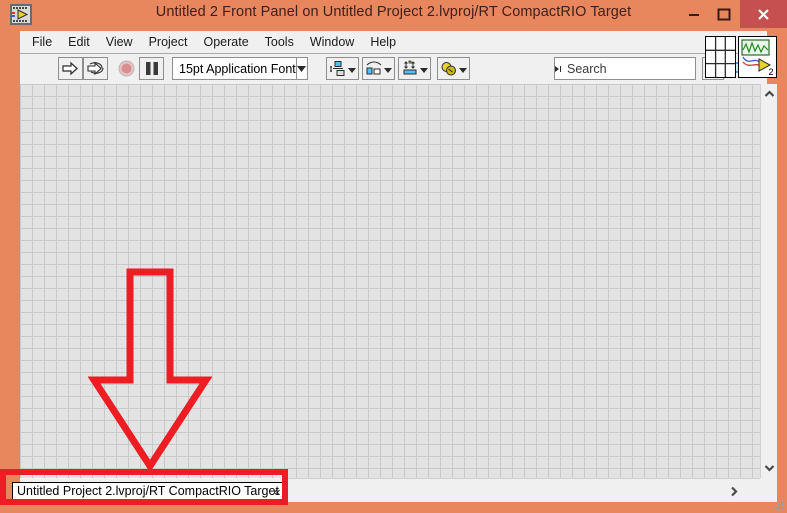 The image size is (787, 513). I want to click on maximize-icon, so click(724, 14).